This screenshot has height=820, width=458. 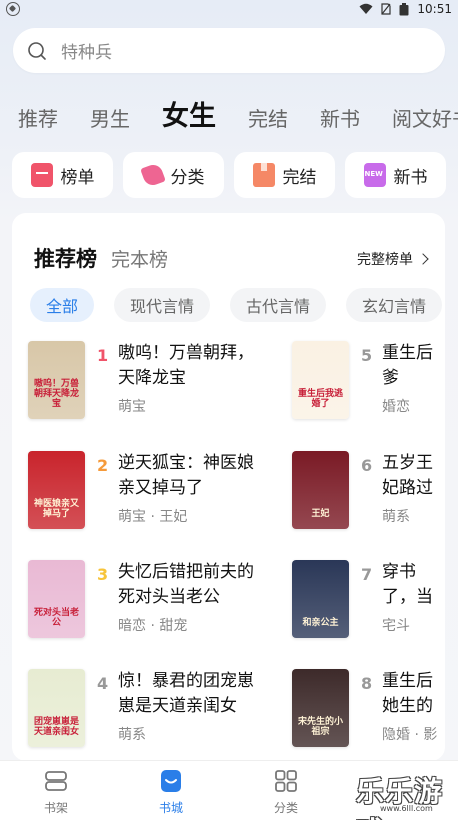 What do you see at coordinates (56, 727) in the screenshot?
I see `book-cover-title: 团宠崽崽是天道亲闺女` at bounding box center [56, 727].